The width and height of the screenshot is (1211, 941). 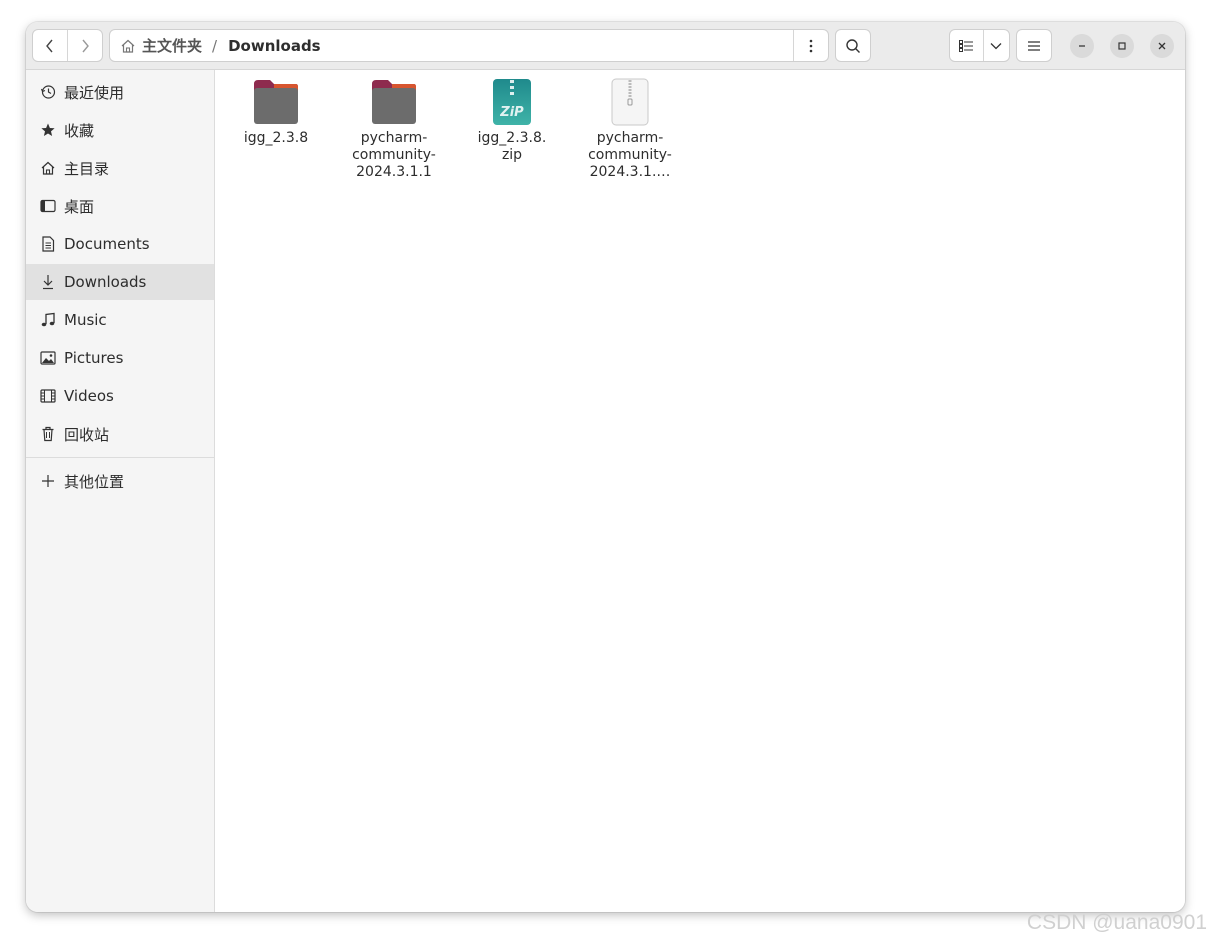 I want to click on sidebar-divider, so click(x=120, y=457).